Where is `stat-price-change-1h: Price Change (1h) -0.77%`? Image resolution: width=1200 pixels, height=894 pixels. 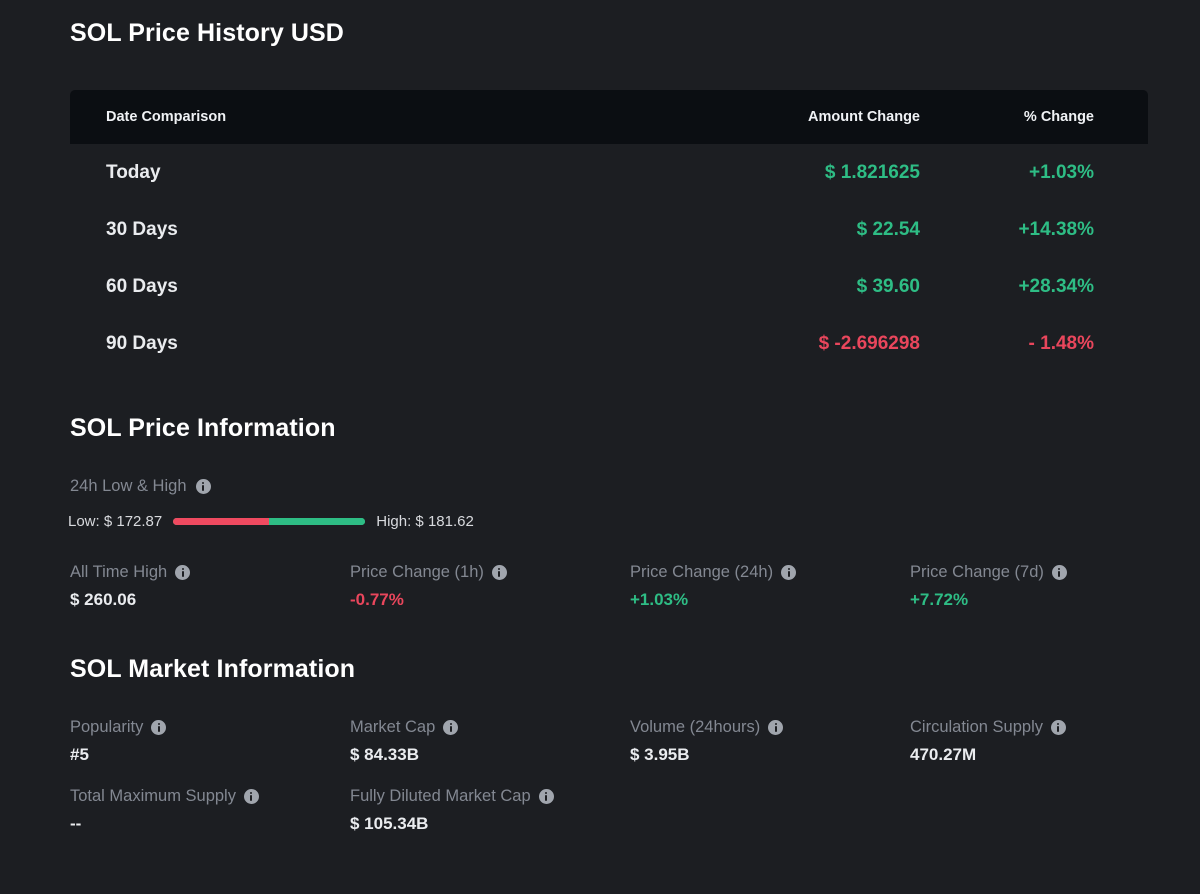
stat-price-change-1h: Price Change (1h) -0.77% is located at coordinates (490, 586).